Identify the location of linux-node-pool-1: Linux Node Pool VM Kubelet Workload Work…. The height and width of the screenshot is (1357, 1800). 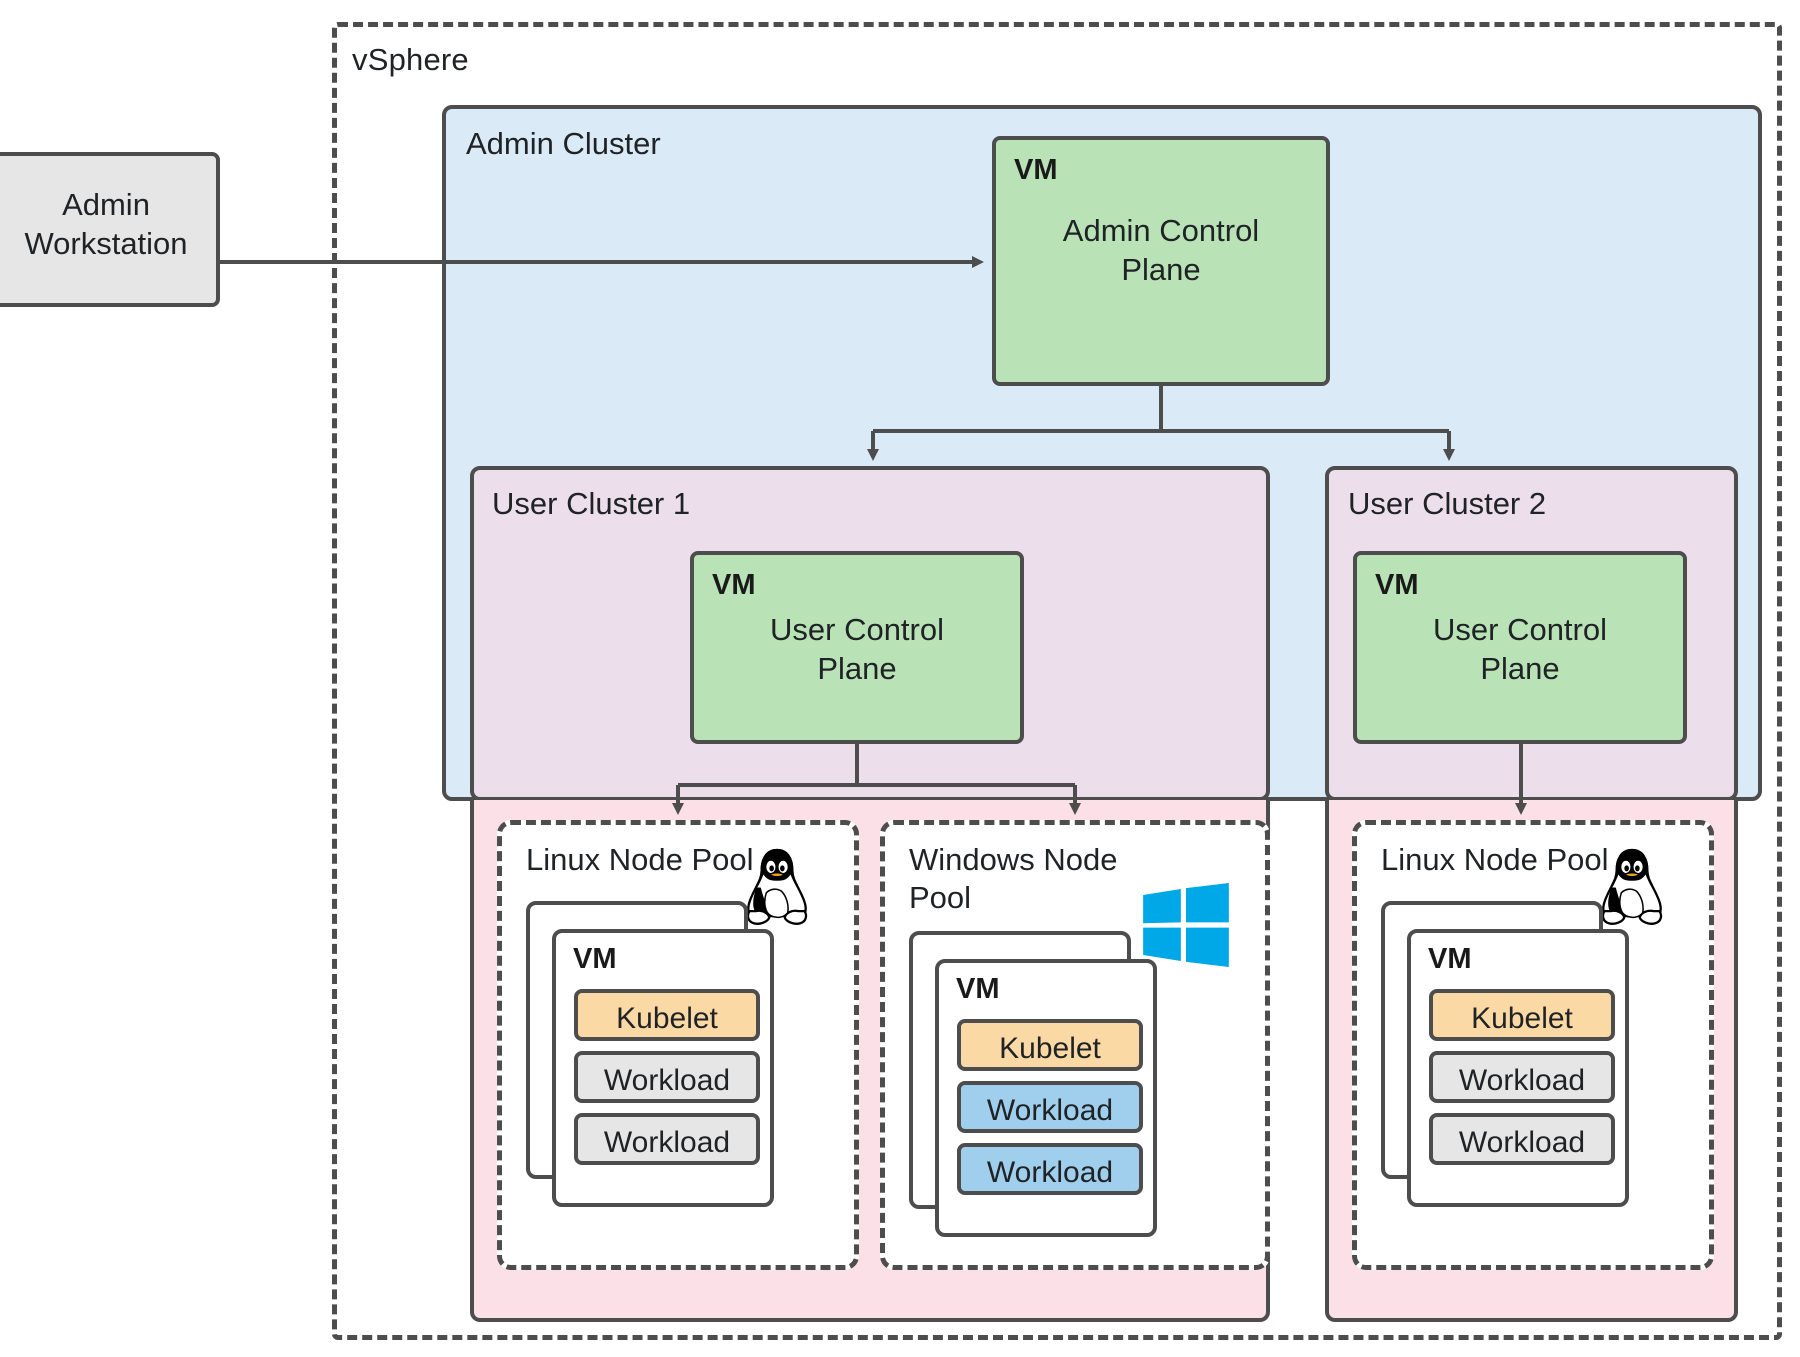
(678, 1045).